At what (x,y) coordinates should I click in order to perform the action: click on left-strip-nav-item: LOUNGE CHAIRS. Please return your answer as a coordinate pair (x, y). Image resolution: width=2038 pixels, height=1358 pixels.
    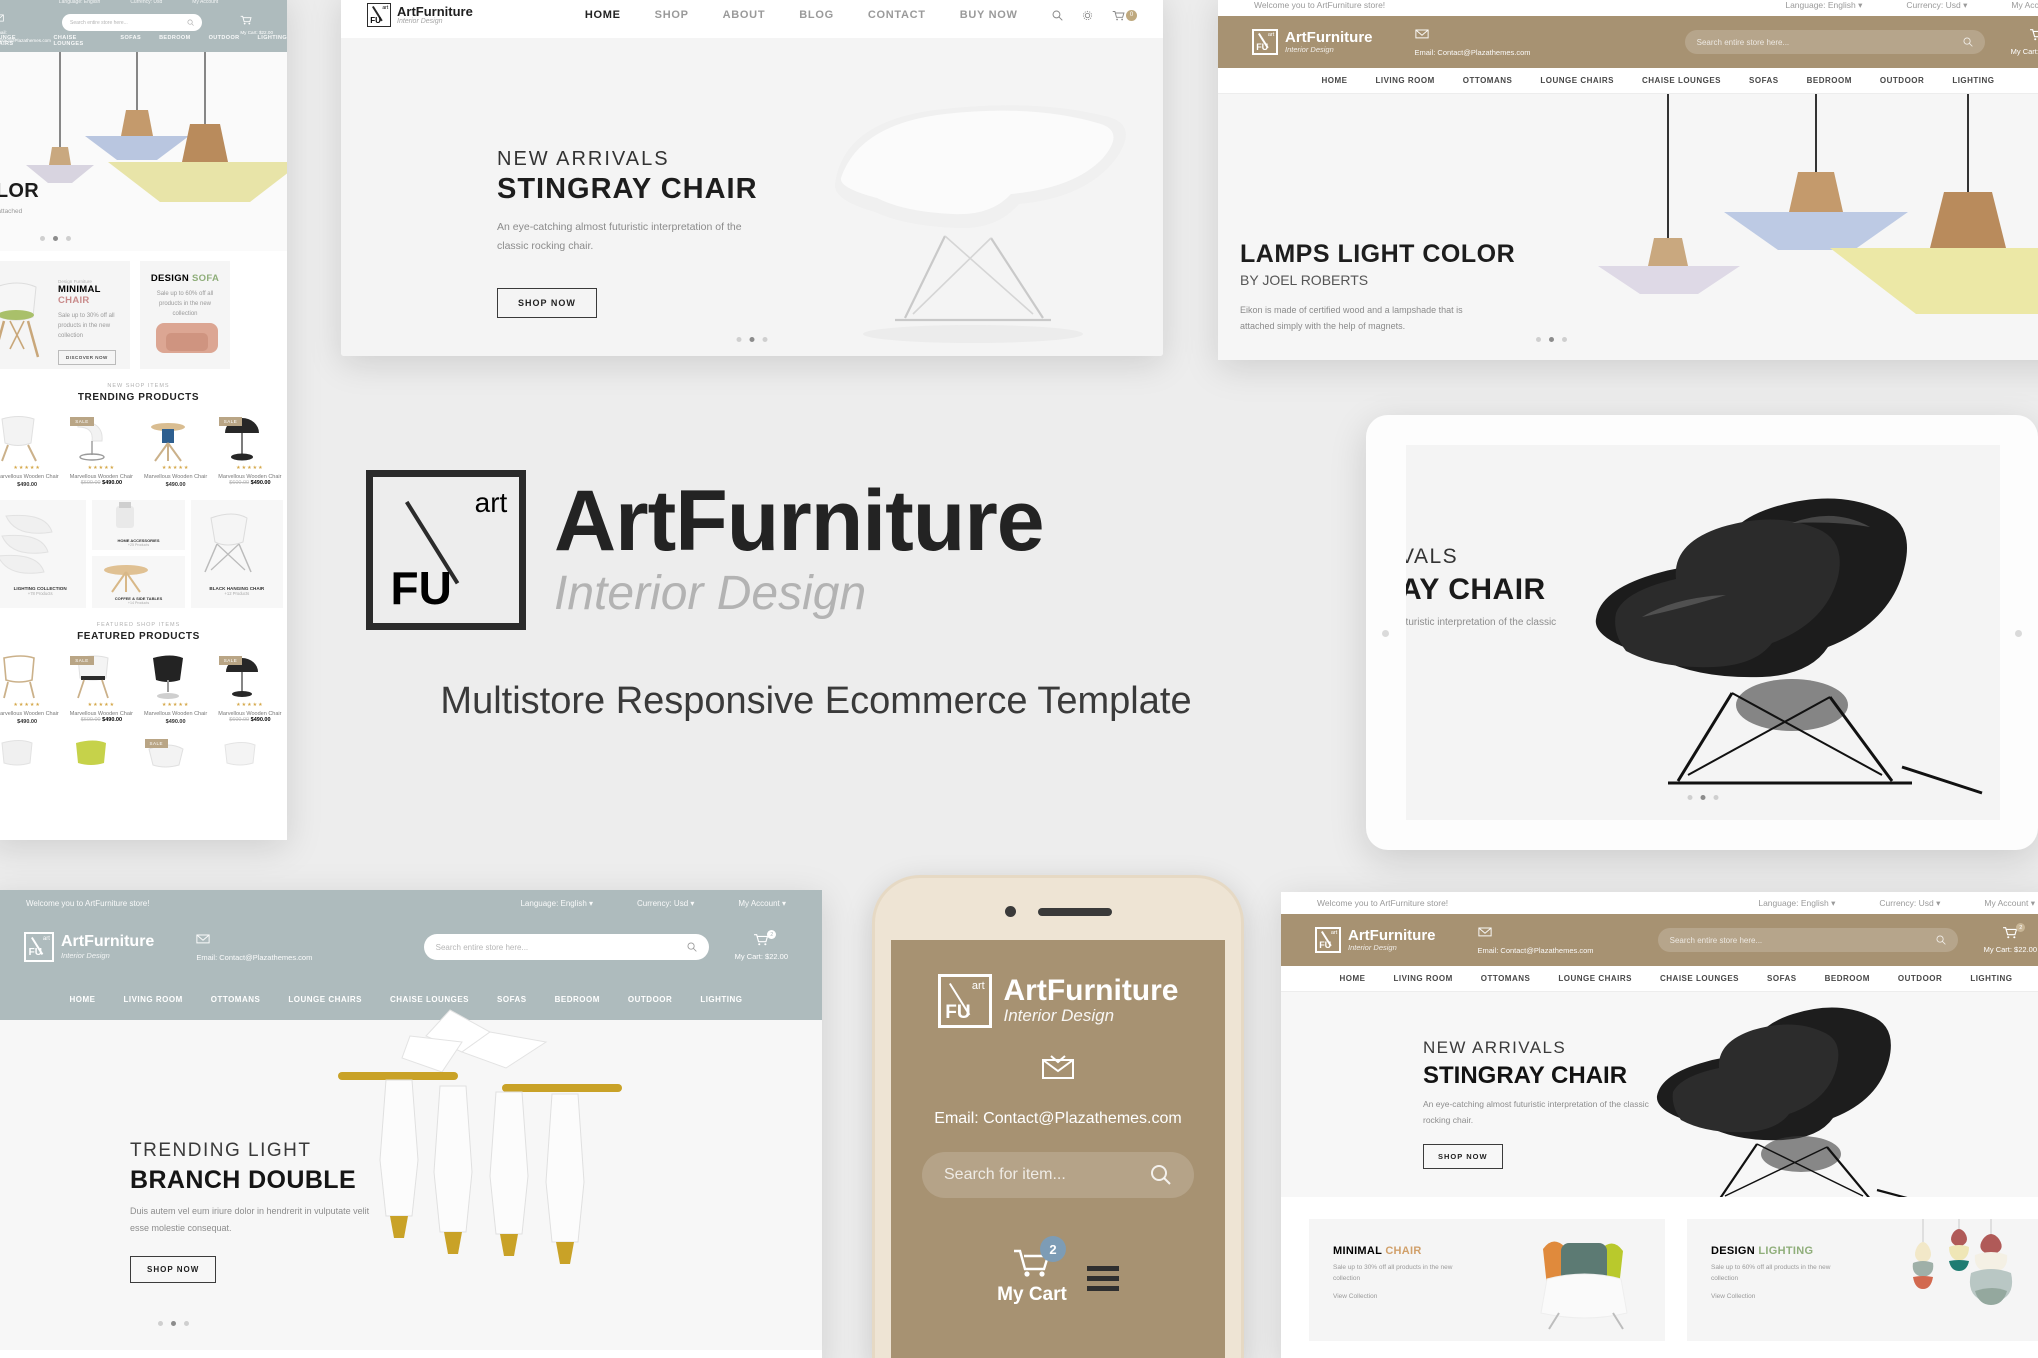
    Looking at the image, I should click on (18, 41).